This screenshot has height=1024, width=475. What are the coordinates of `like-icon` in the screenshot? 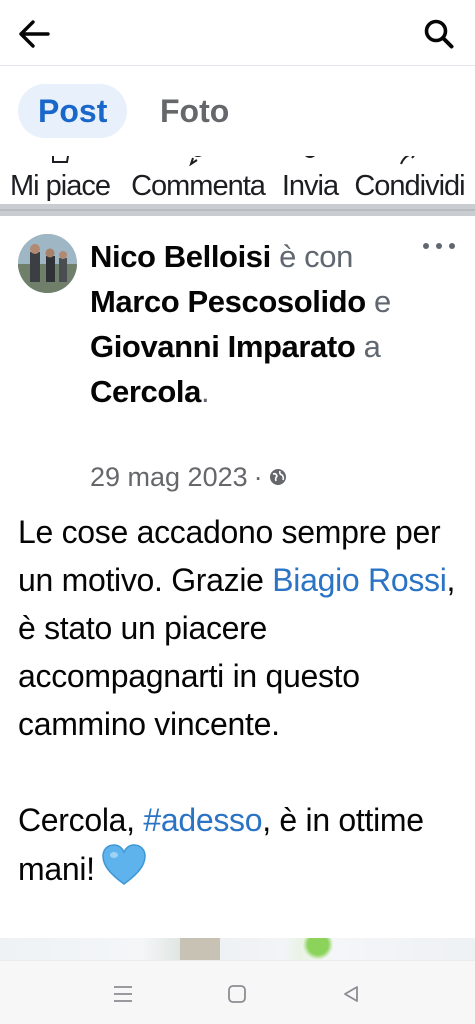 It's located at (61, 159).